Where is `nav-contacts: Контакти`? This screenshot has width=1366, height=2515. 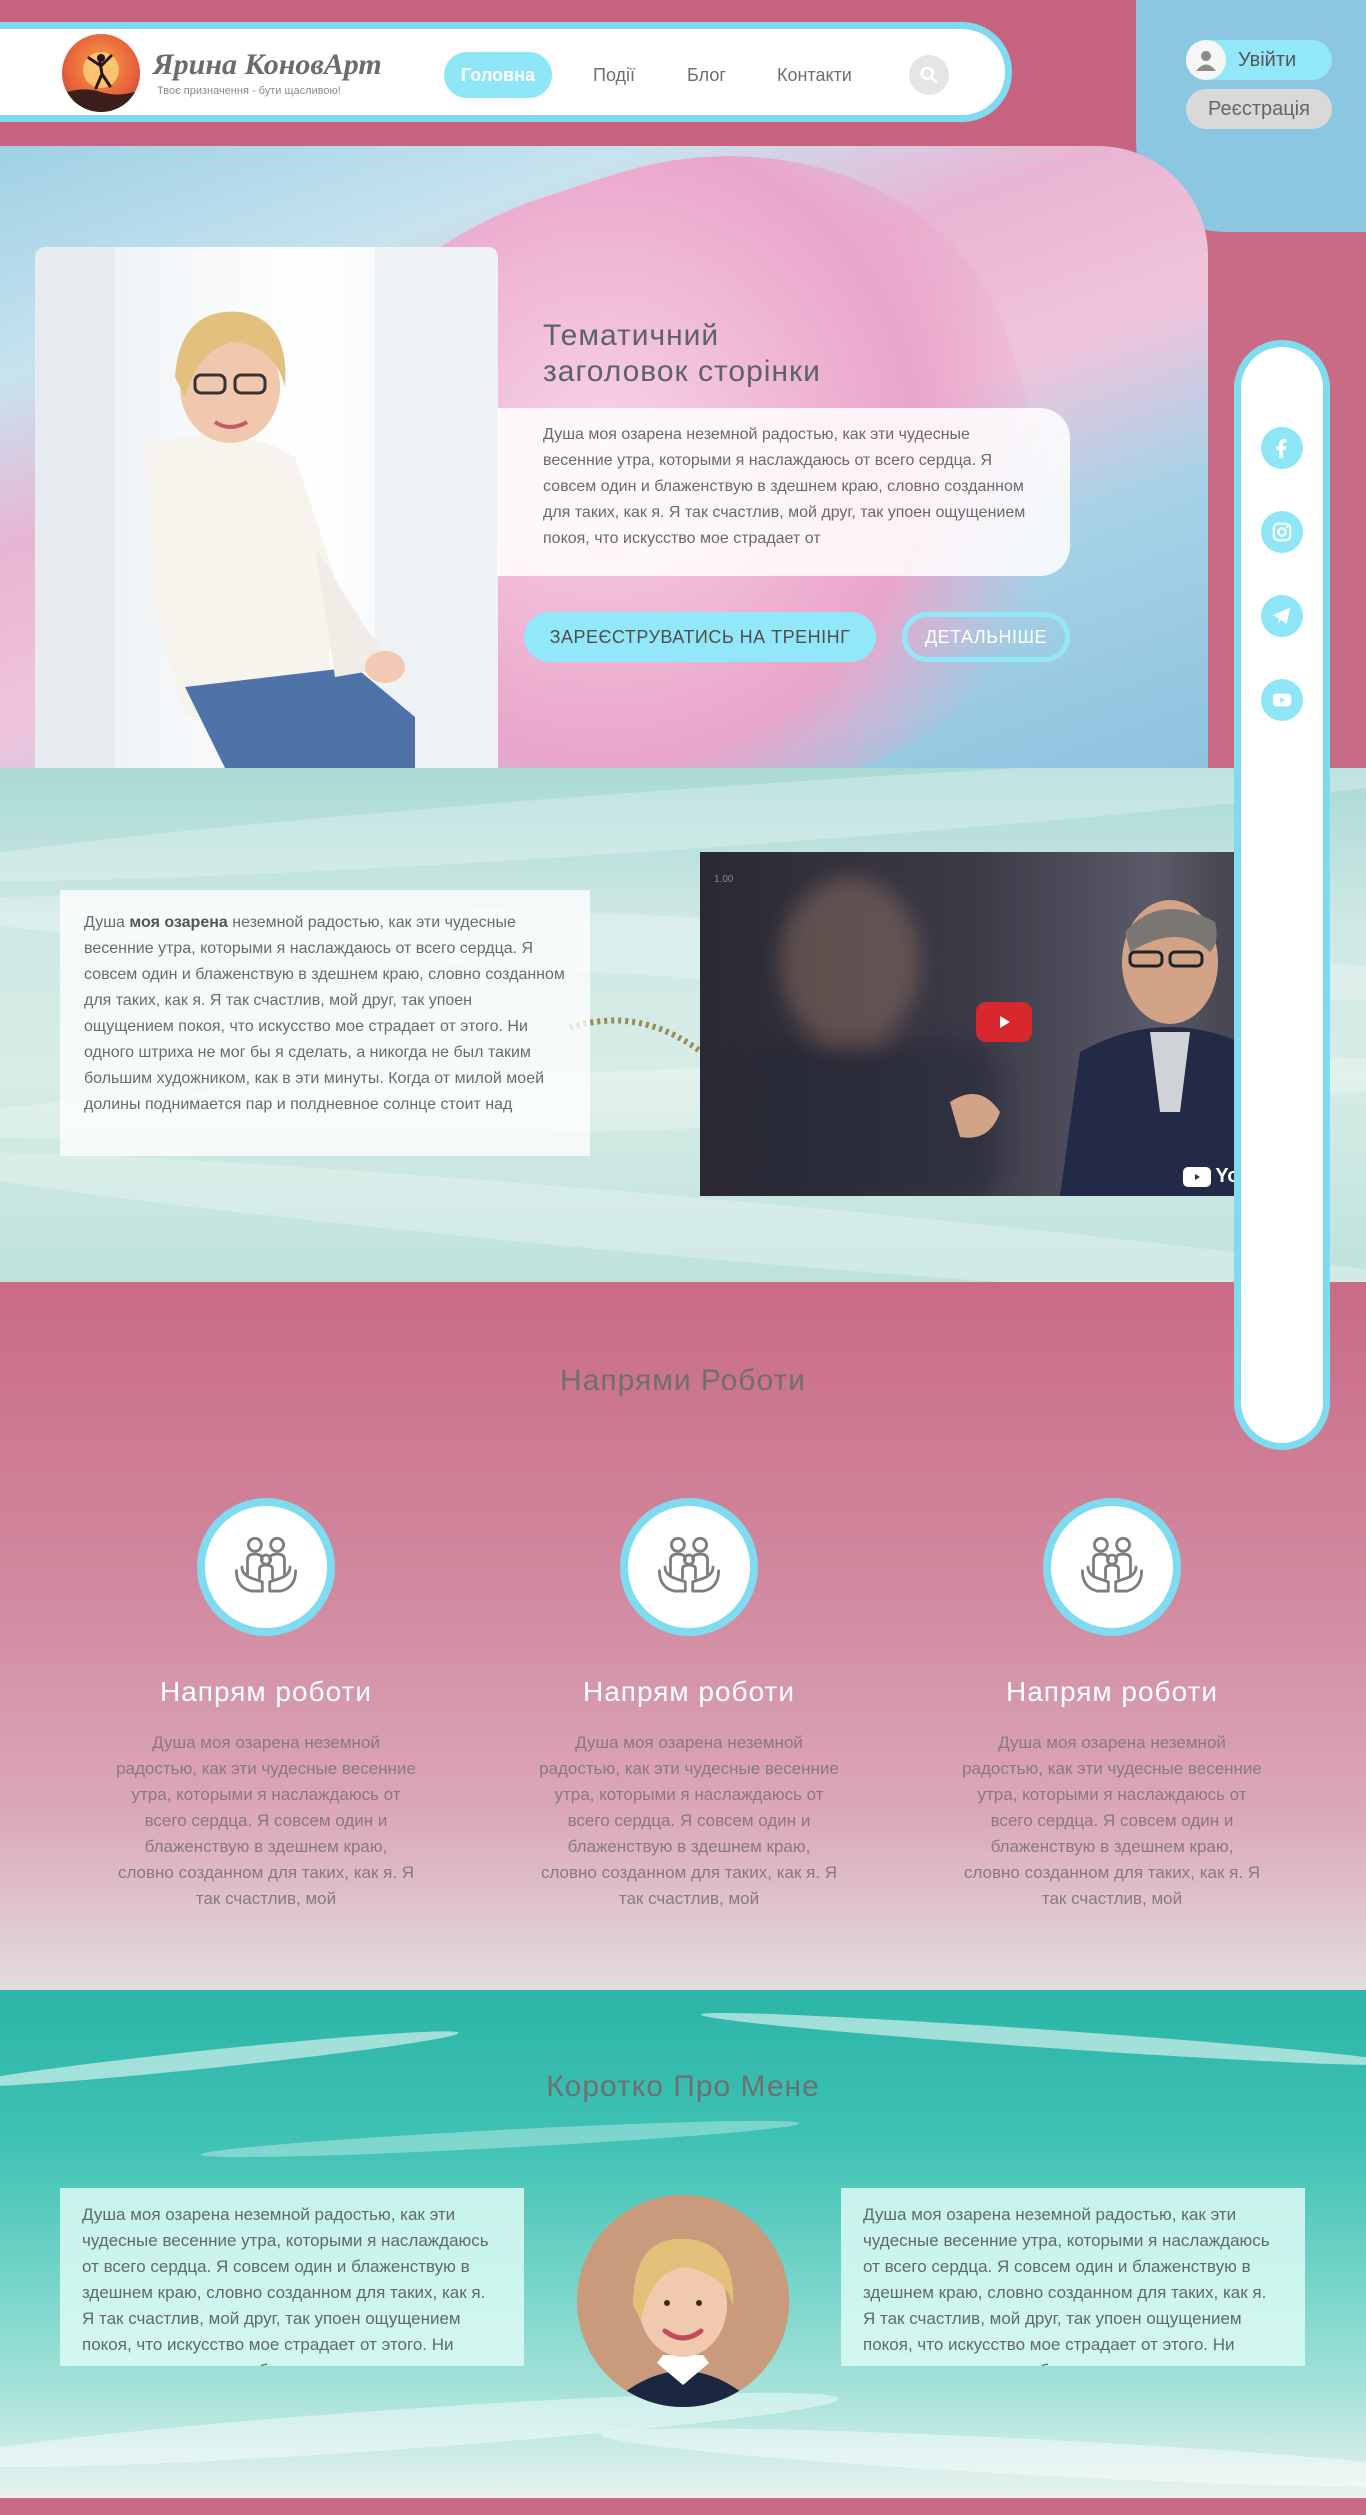 nav-contacts: Контакти is located at coordinates (814, 75).